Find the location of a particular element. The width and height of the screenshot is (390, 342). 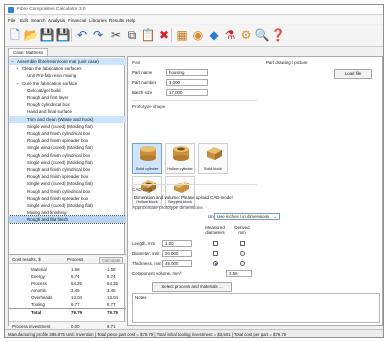

shape-label: Hollow block is located at coordinates (147, 202).